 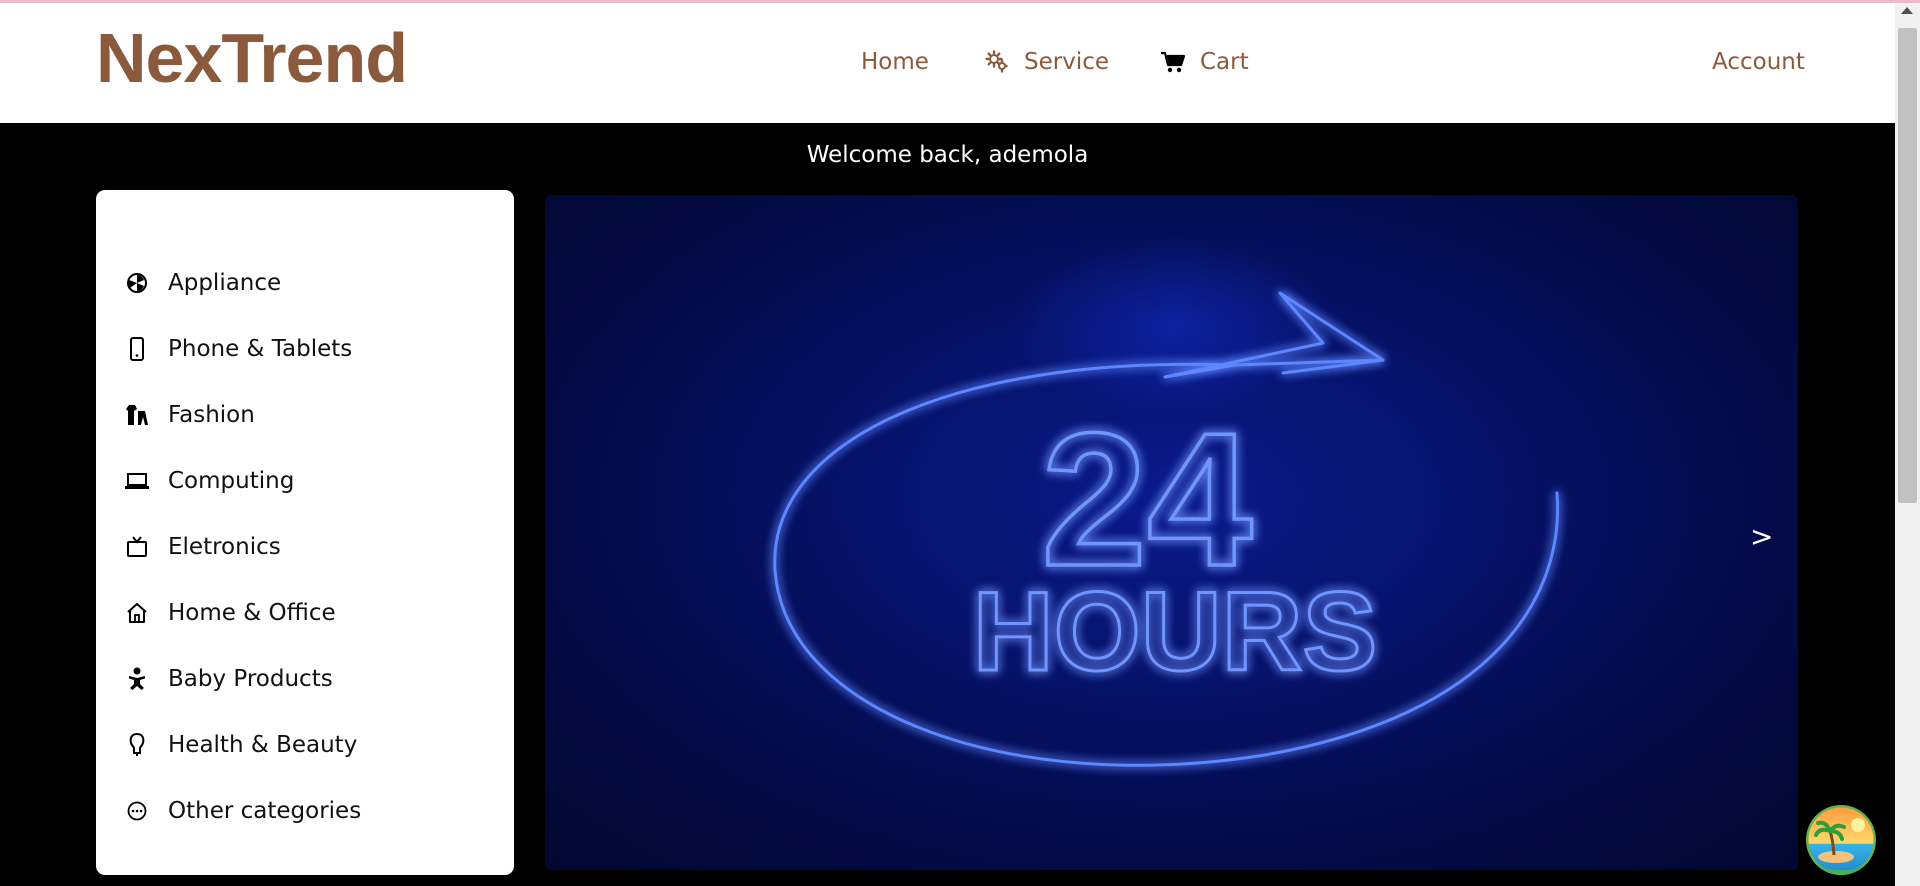 What do you see at coordinates (137, 679) in the screenshot?
I see `baby-icon` at bounding box center [137, 679].